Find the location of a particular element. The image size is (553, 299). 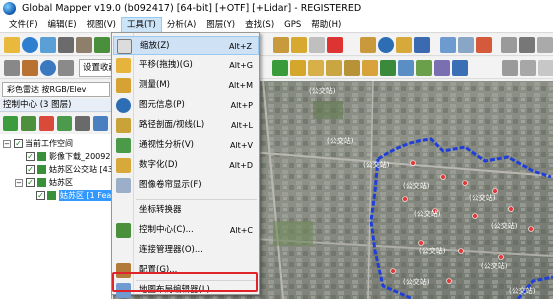

terrain-icon is located at coordinates (424, 68).